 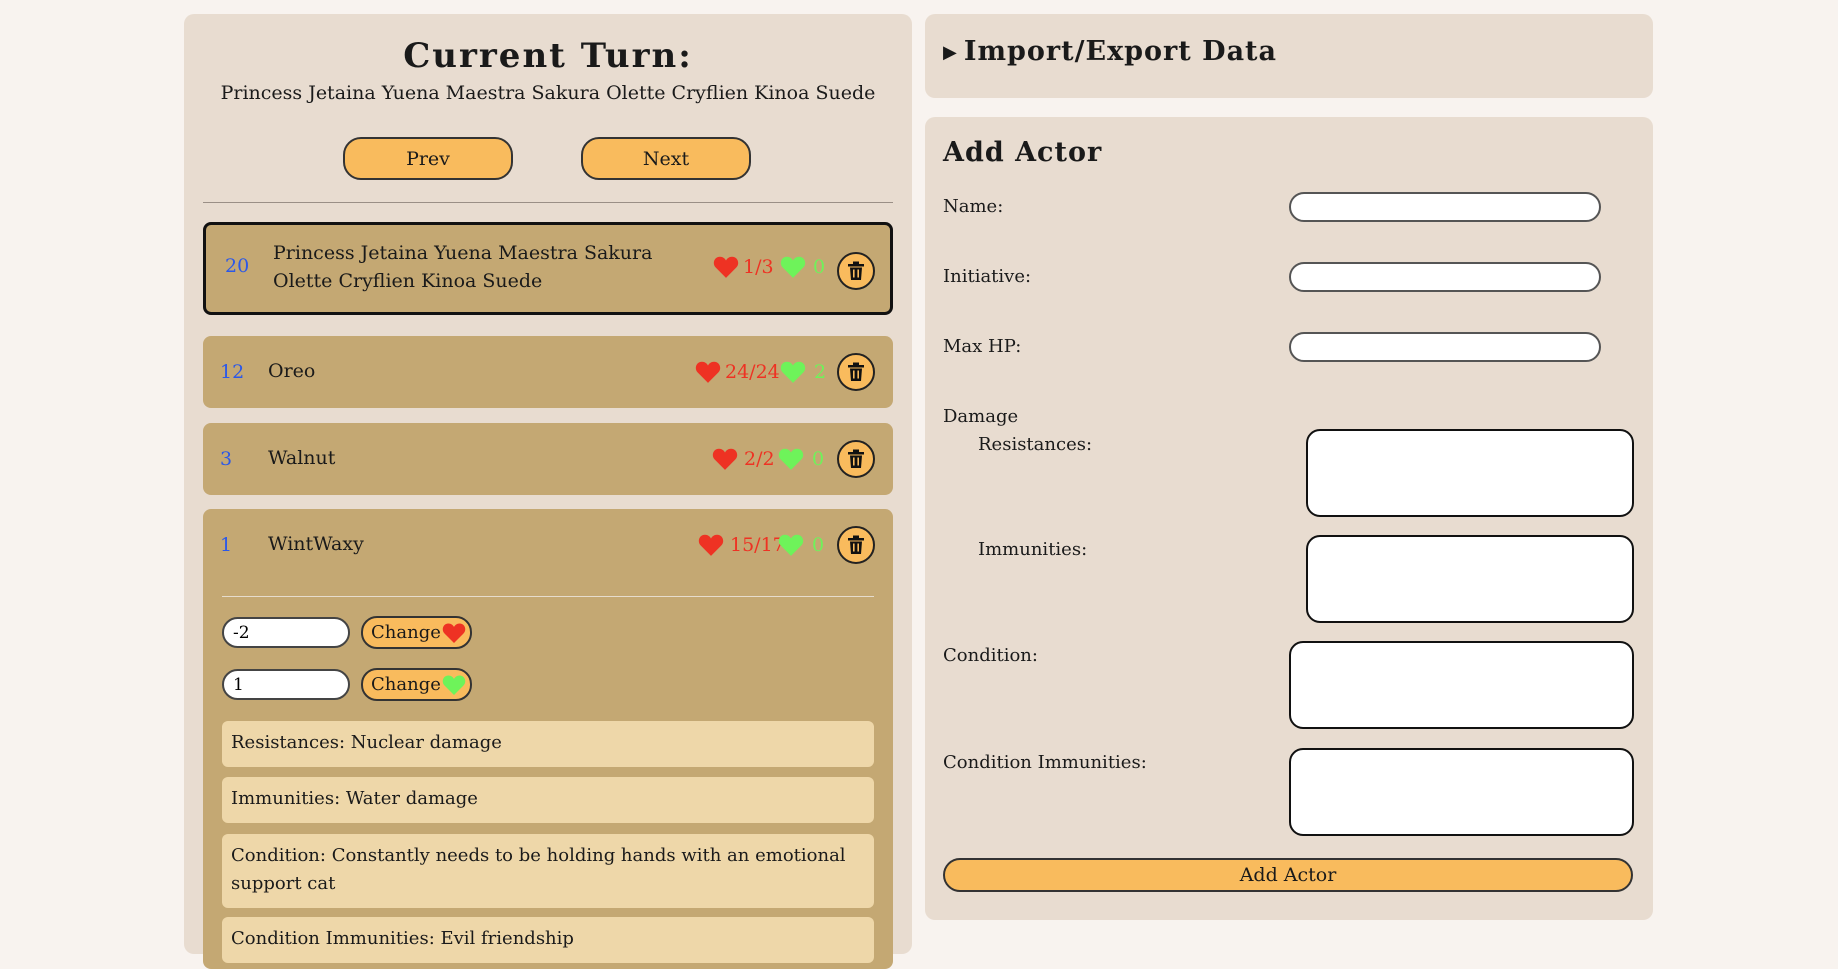 What do you see at coordinates (1289, 56) in the screenshot?
I see `import-export-panel: ▶ Import/Export Data` at bounding box center [1289, 56].